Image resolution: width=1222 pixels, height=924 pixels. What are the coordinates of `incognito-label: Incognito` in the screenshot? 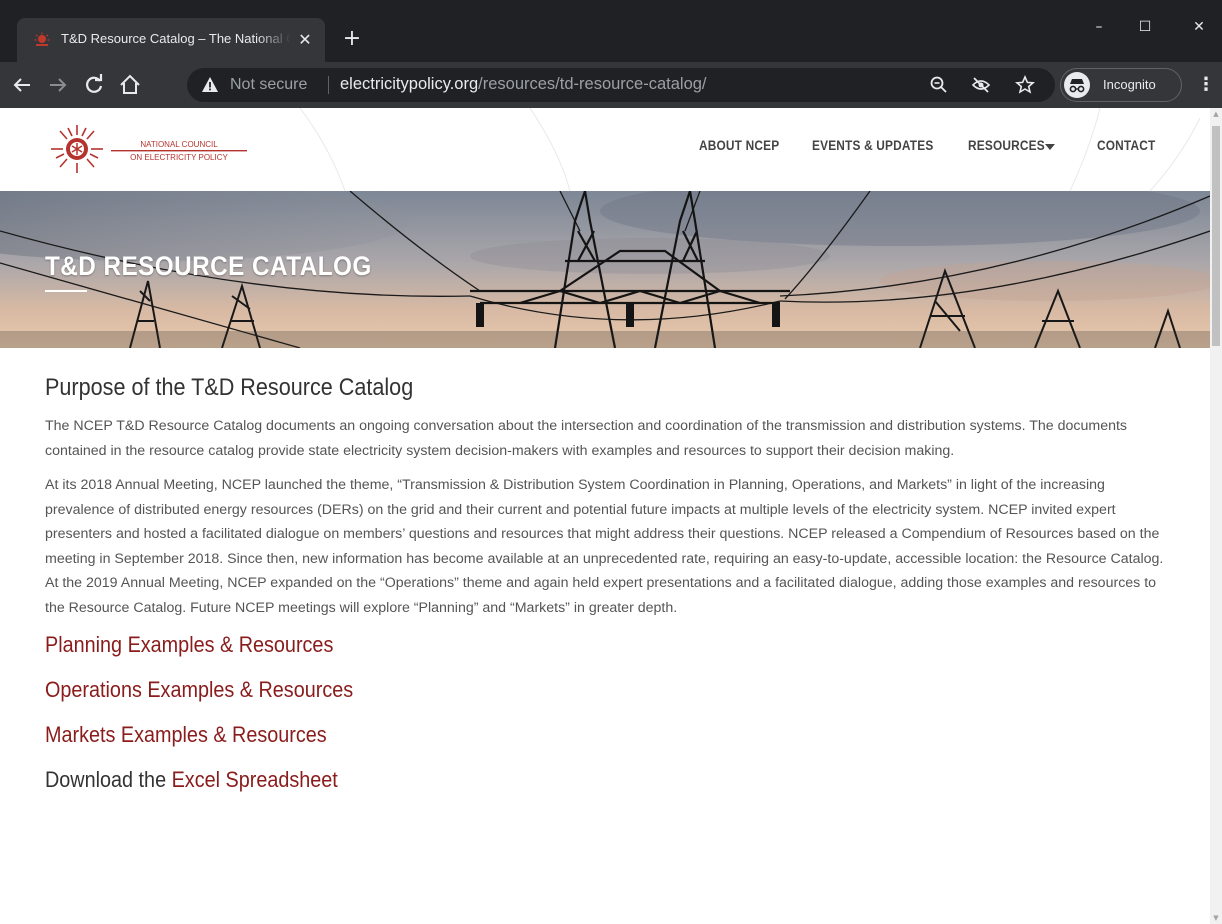 It's located at (1129, 84).